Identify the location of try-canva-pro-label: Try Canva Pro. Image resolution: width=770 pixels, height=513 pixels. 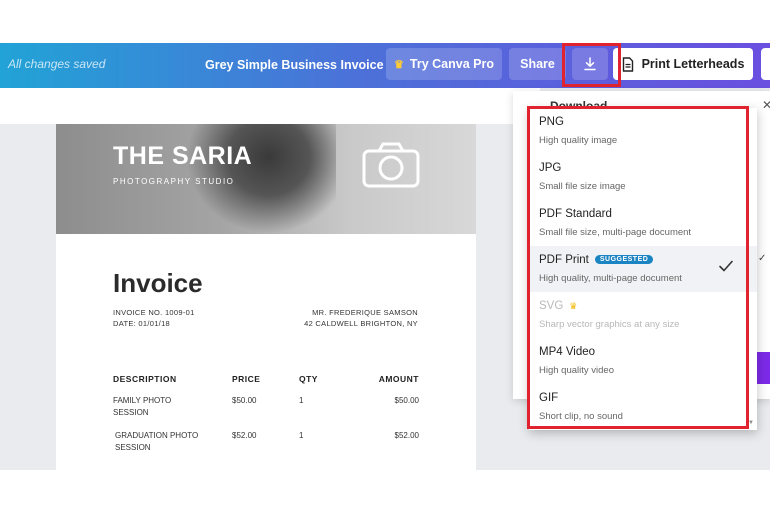
(451, 64).